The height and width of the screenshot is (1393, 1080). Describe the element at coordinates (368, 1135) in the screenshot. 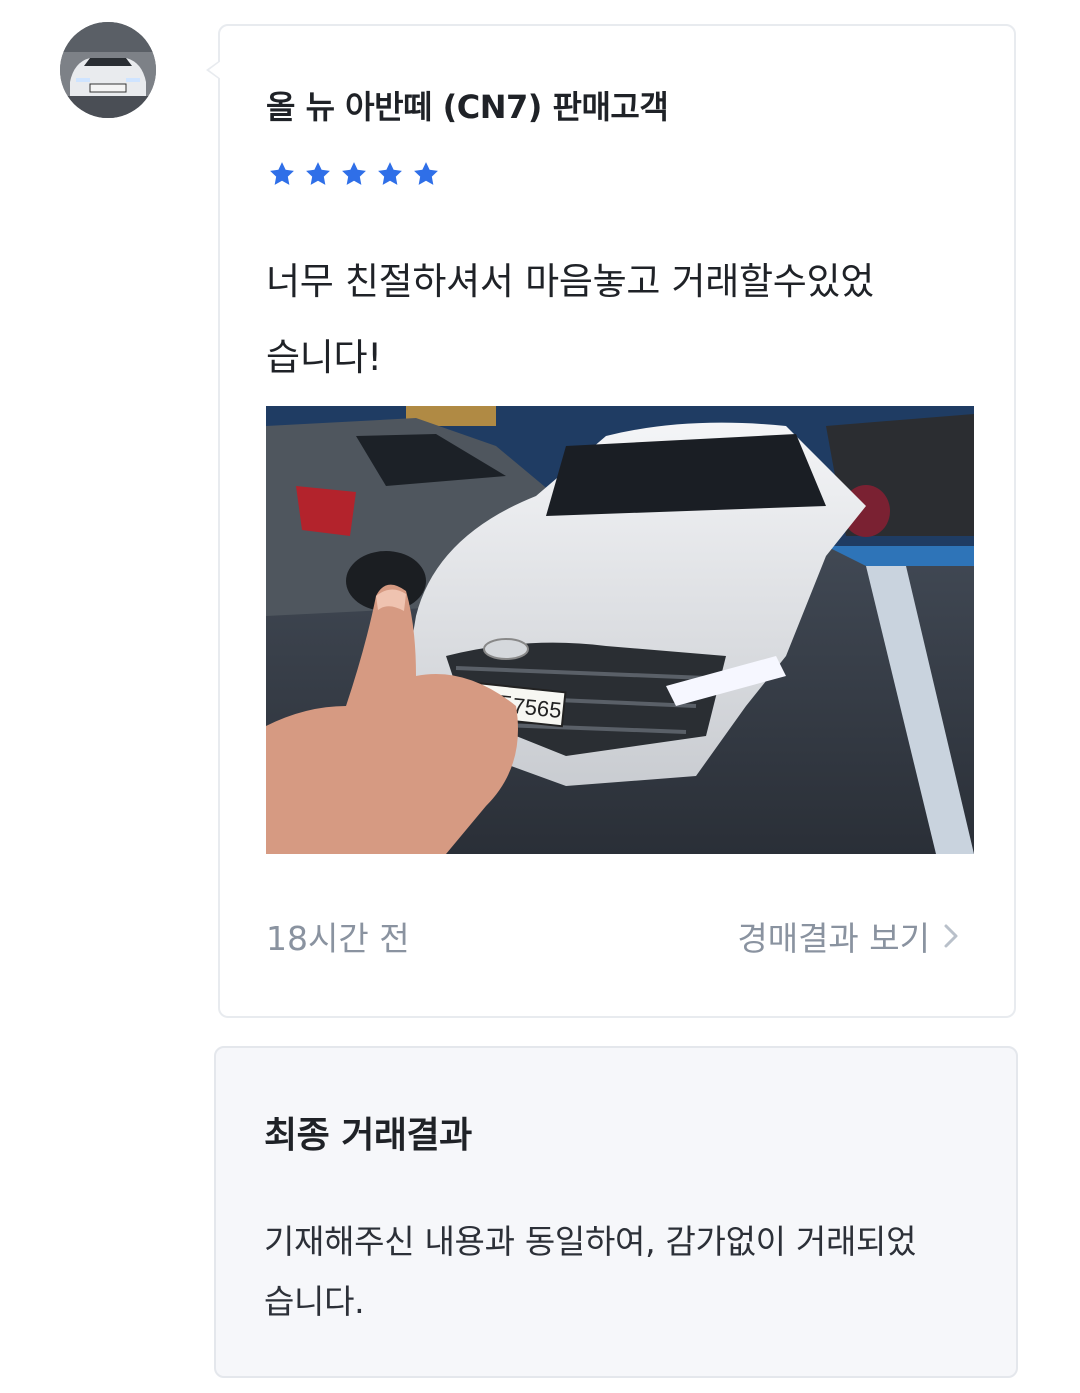

I see `final-result-title: 최종 거래결과` at that location.